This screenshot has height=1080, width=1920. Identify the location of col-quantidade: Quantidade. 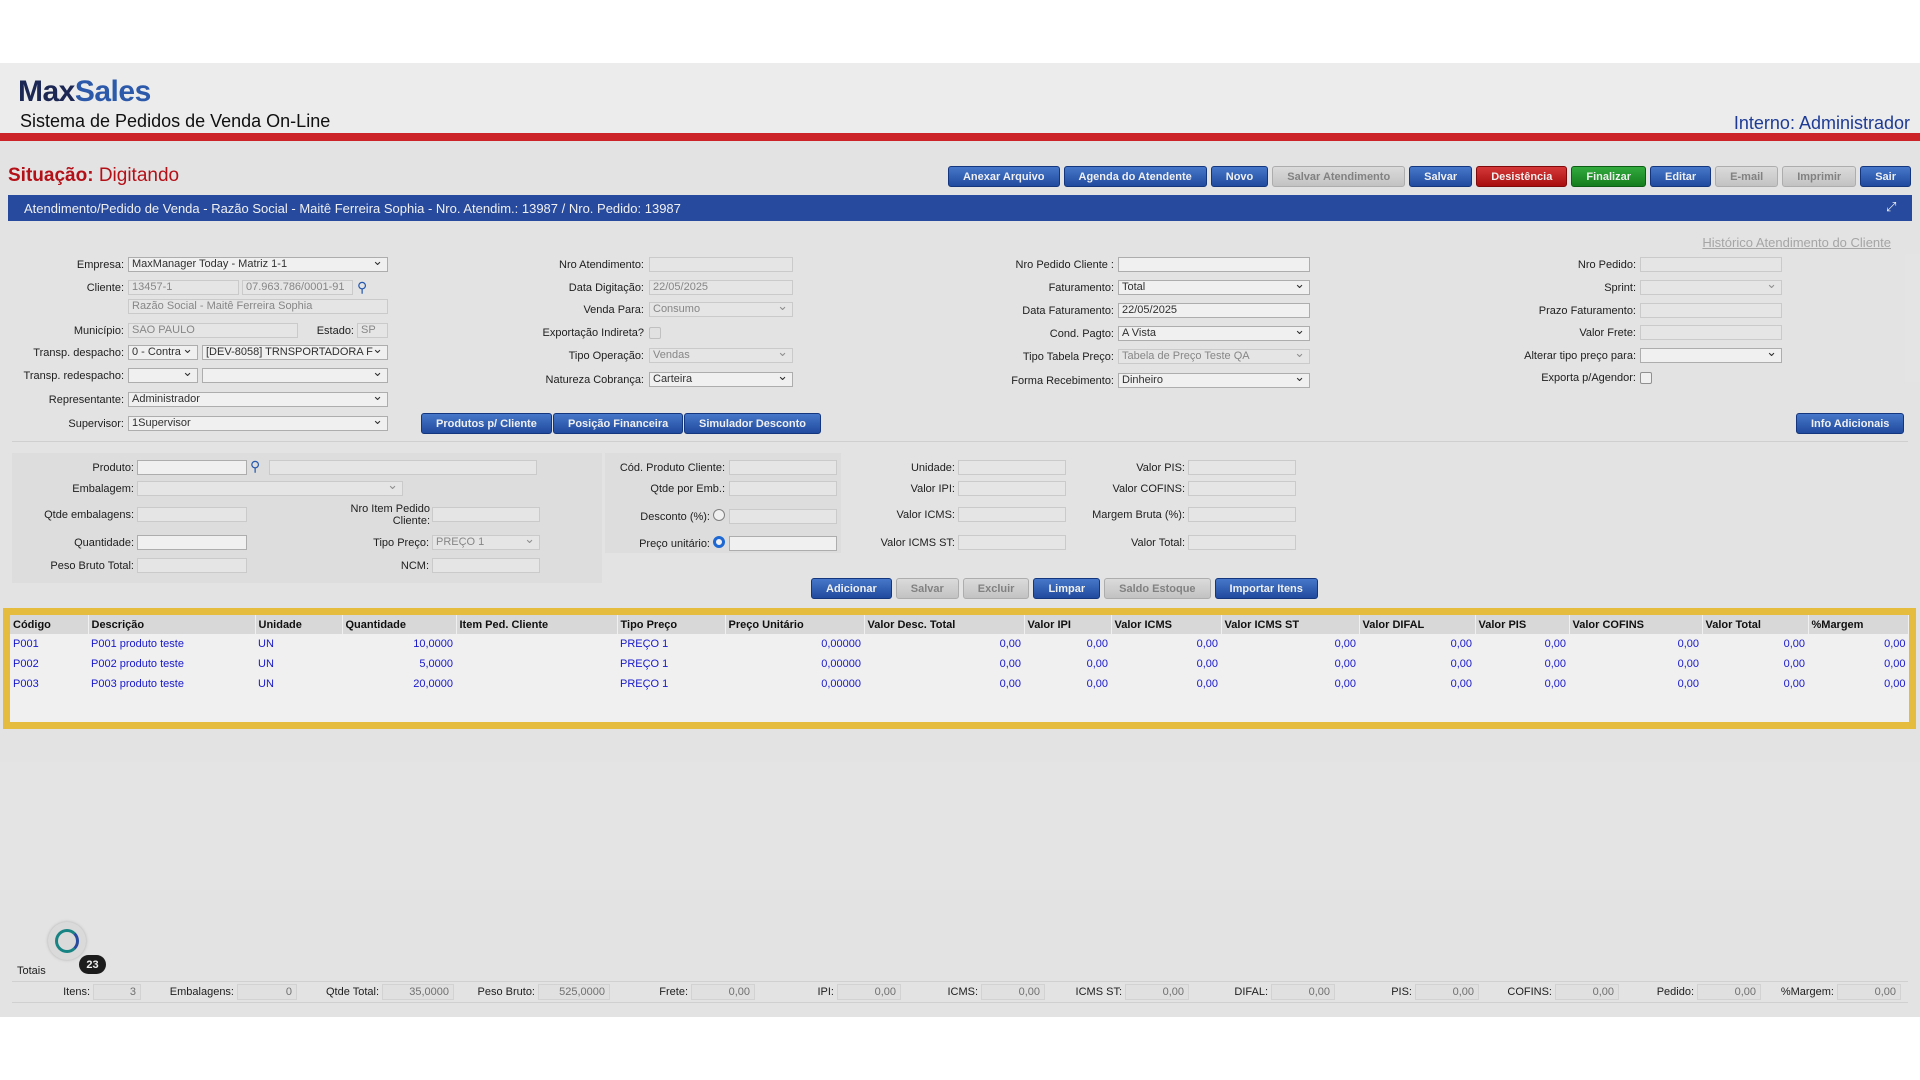
(399, 624).